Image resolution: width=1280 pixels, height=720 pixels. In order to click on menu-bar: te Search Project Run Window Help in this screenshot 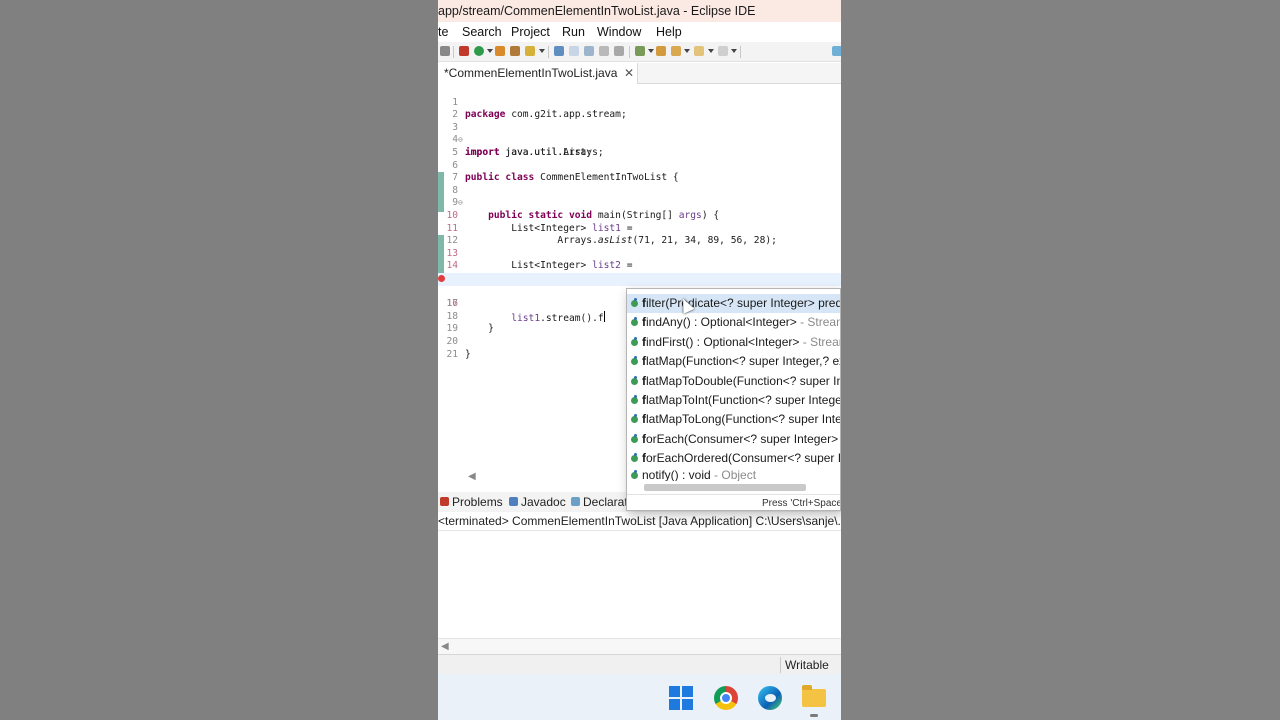, I will do `click(639, 32)`.